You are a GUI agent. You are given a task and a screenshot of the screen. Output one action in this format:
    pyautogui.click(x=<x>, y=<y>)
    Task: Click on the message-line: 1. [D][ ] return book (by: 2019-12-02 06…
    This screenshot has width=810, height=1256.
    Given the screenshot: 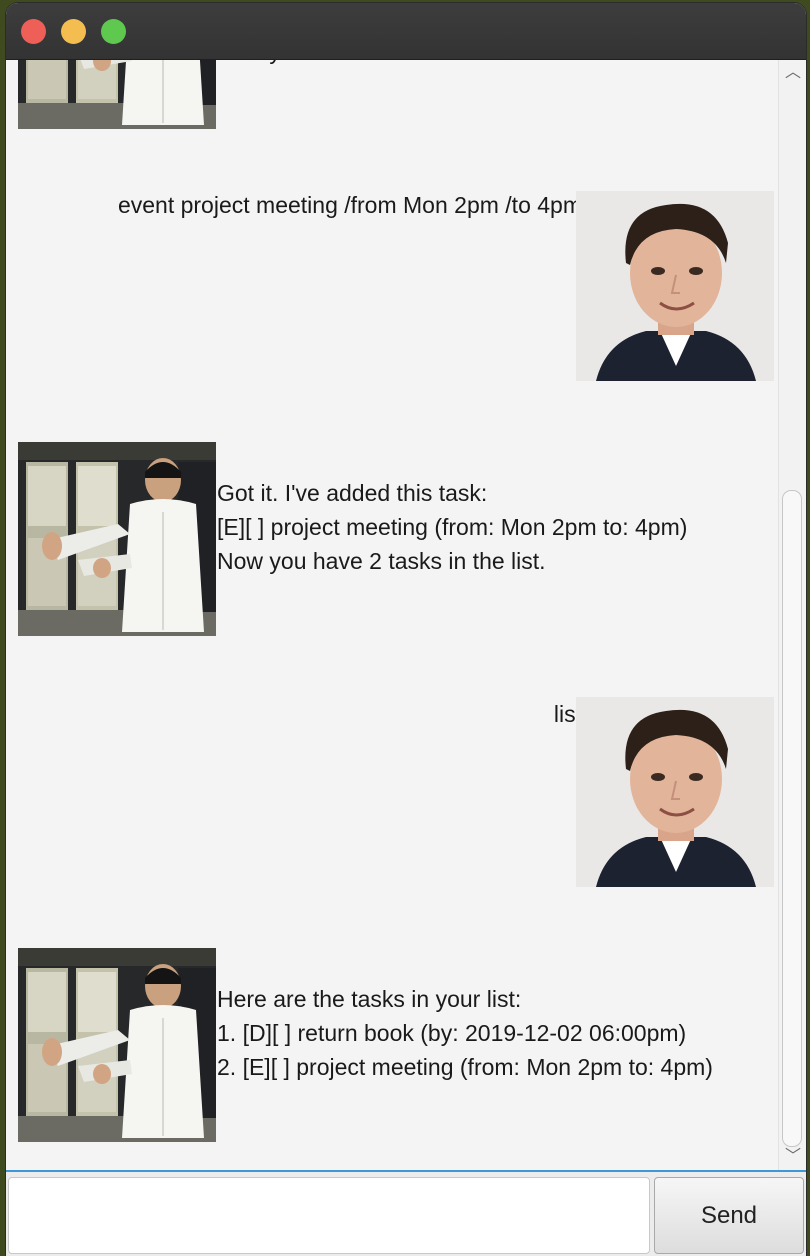 What is the action you would take?
    pyautogui.click(x=452, y=1033)
    